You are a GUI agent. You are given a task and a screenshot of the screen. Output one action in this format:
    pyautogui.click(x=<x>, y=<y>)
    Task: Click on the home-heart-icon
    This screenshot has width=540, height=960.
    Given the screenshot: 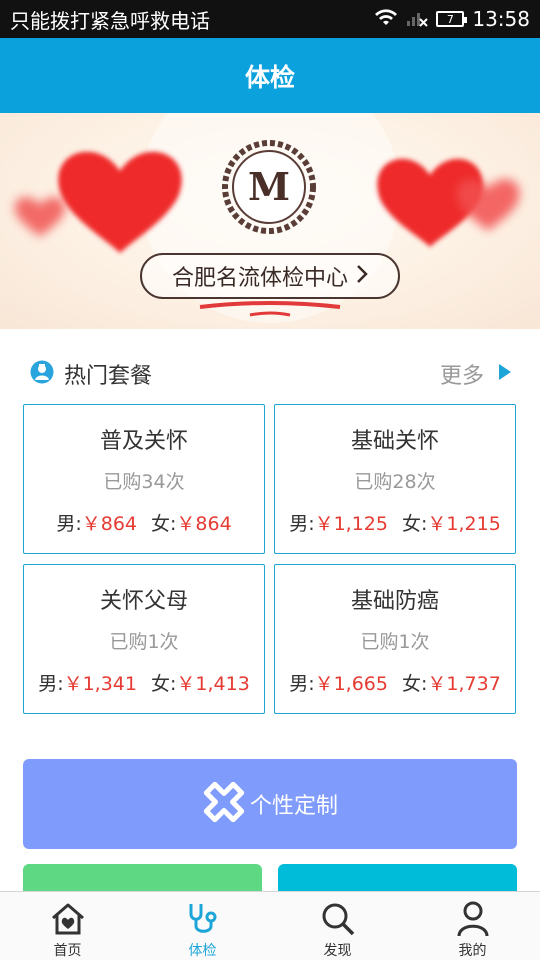 What is the action you would take?
    pyautogui.click(x=68, y=919)
    